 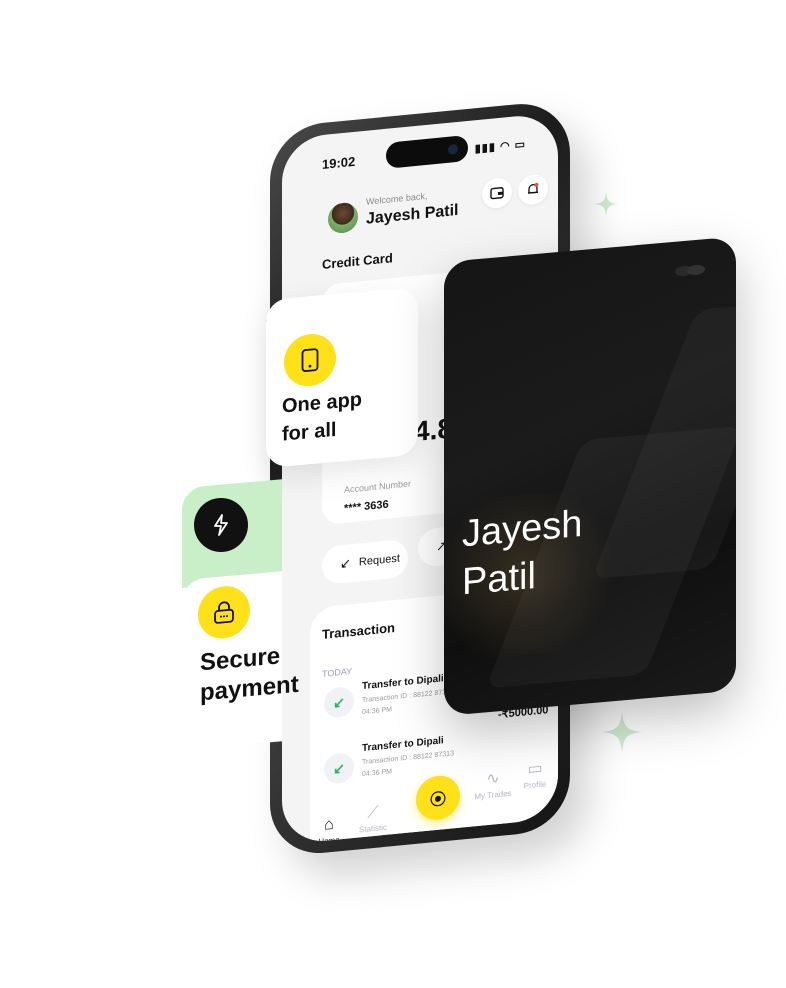 I want to click on secure-payment-card: Secure payment, so click(x=240, y=660).